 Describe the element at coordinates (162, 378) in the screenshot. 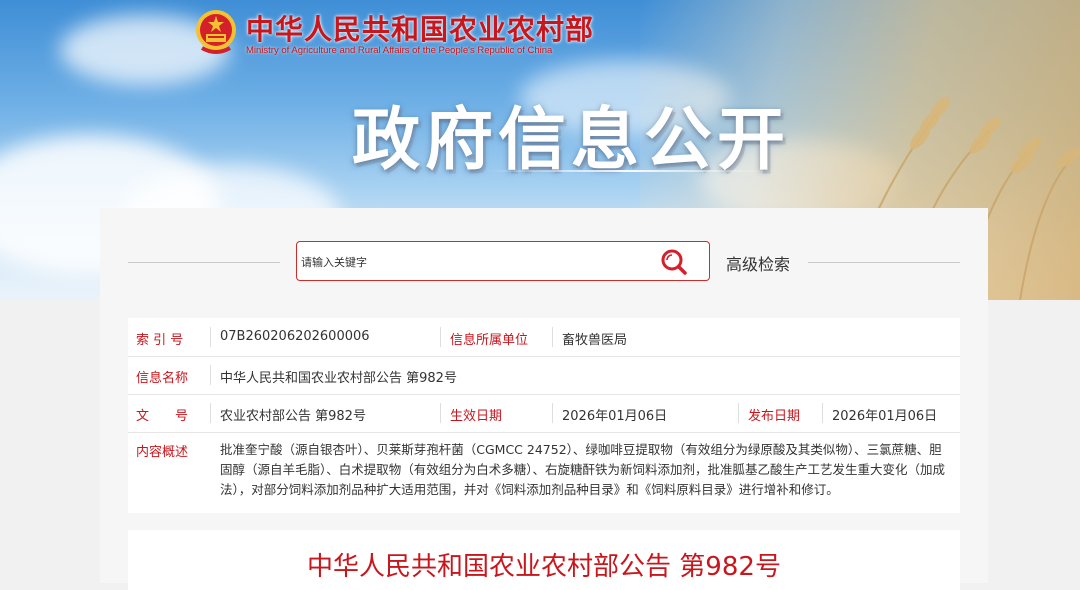

I see `info-name-label: 信息名称` at that location.